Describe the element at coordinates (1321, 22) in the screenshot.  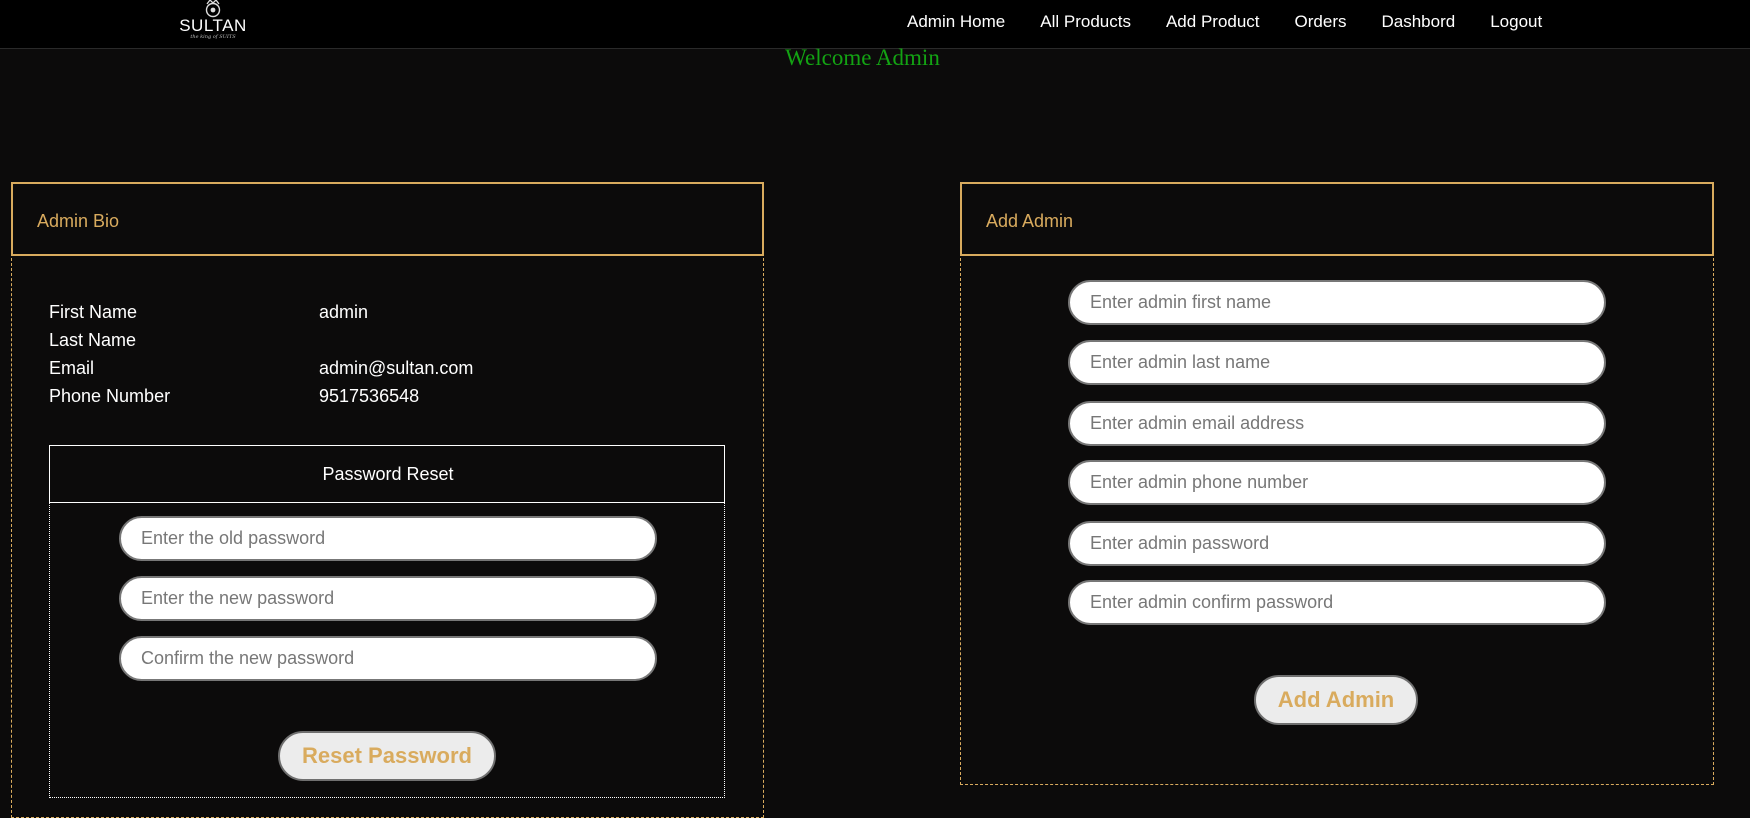
I see `nav-orders: Orders` at that location.